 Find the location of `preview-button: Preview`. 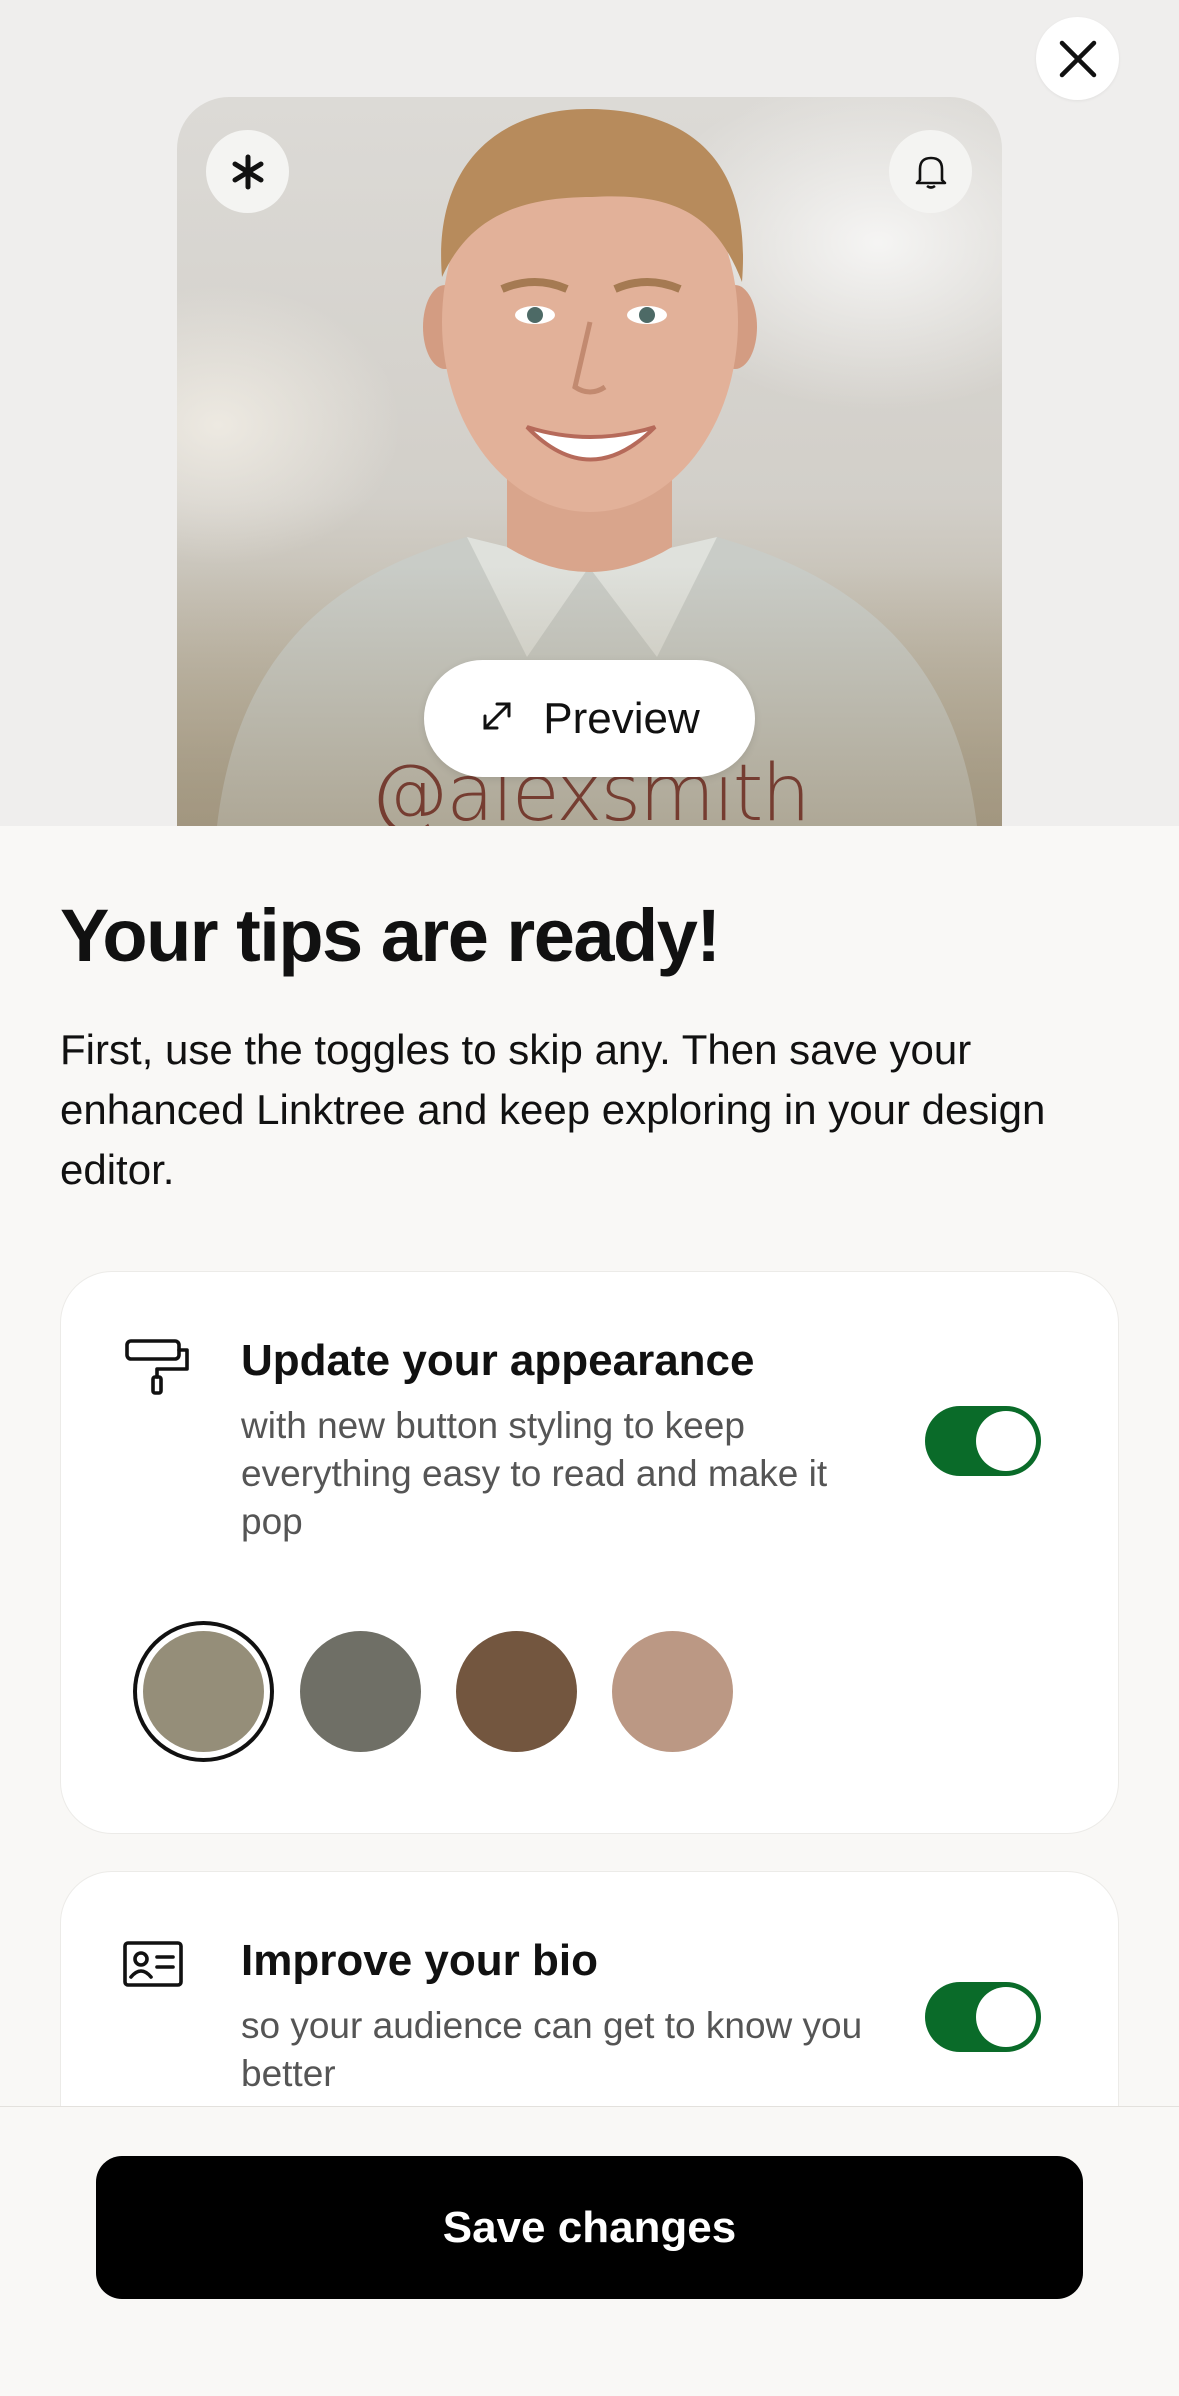

preview-button: Preview is located at coordinates (589, 718).